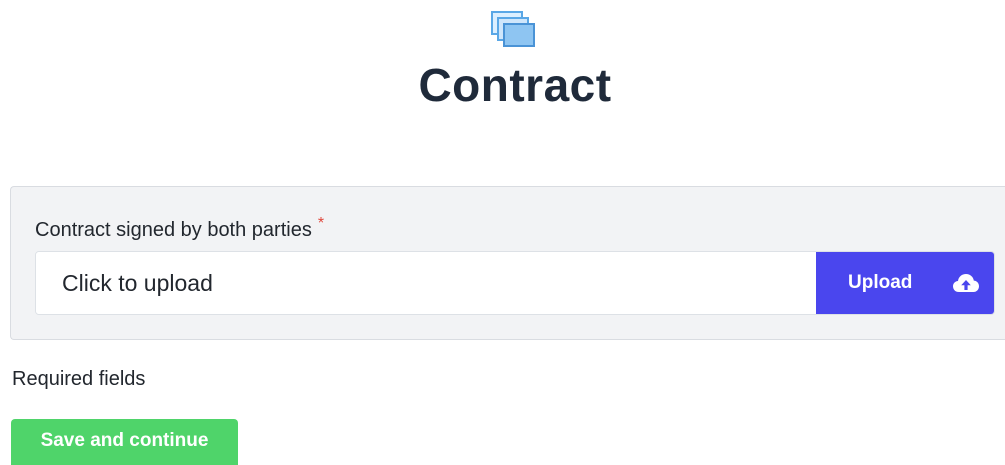 The image size is (1005, 465). I want to click on upload-button: Upload, so click(905, 283).